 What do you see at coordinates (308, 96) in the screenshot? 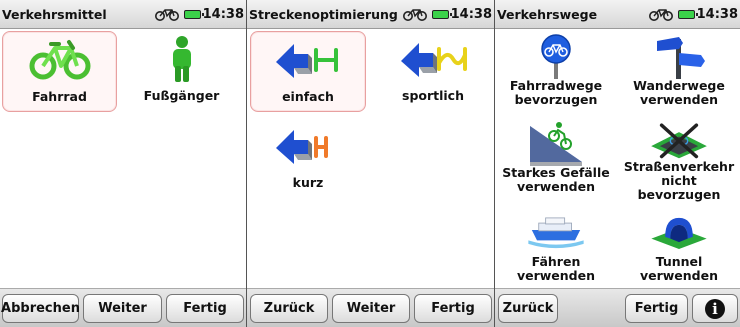
I see `tile-label: einfach` at bounding box center [308, 96].